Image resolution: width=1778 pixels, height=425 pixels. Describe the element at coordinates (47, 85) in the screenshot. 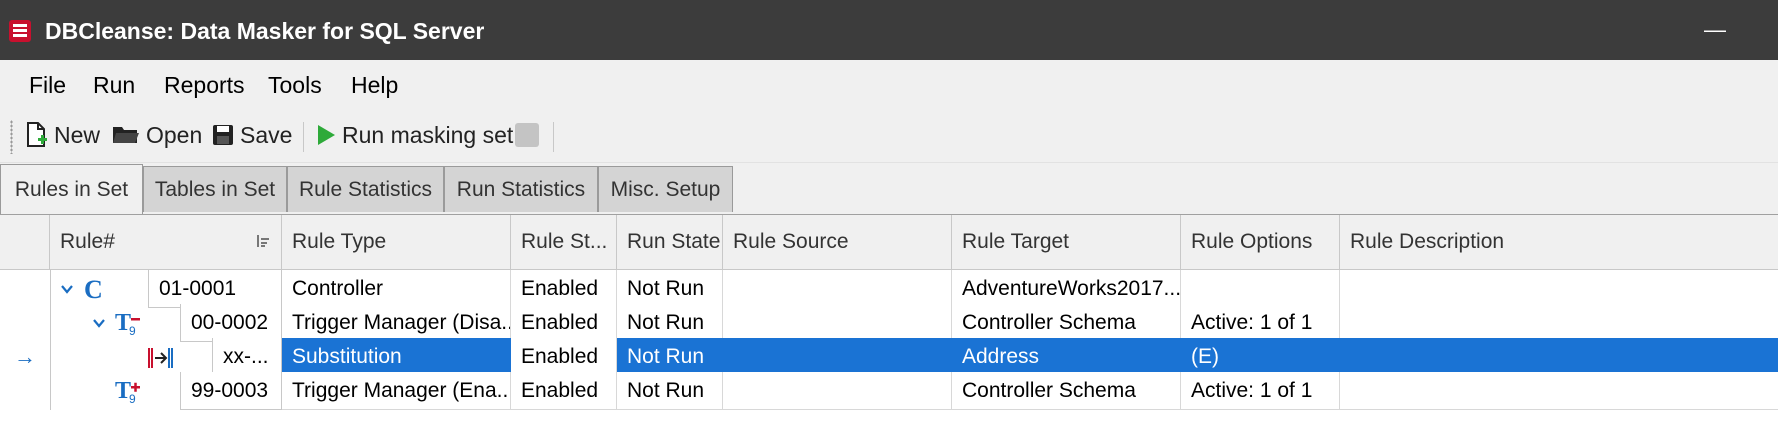

I see `menu-file: File` at that location.